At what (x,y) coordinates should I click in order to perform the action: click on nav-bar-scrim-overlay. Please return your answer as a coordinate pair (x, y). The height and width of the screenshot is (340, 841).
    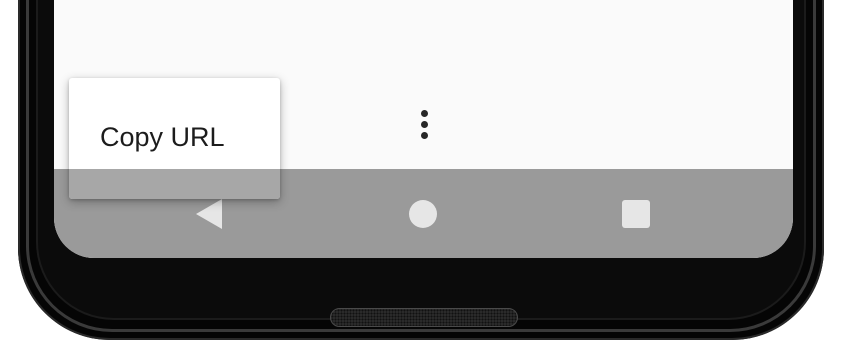
    Looking at the image, I should click on (174, 184).